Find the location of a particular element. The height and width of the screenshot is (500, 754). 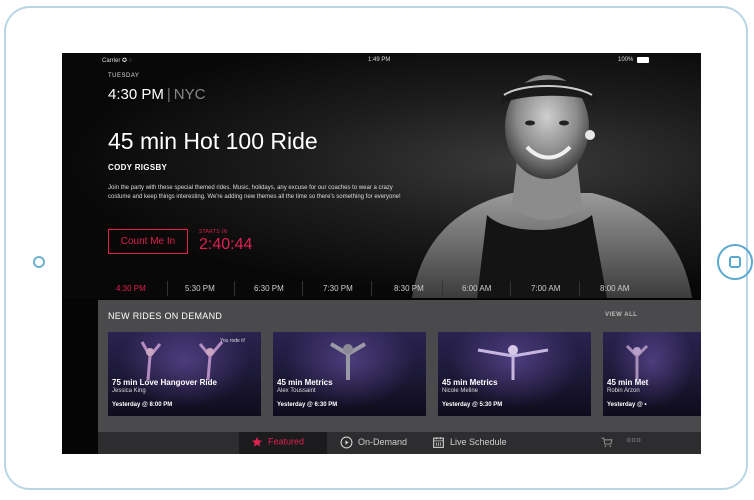

ride-card: 45 min Met Robin Arzon Yesterday @ • is located at coordinates (652, 374).